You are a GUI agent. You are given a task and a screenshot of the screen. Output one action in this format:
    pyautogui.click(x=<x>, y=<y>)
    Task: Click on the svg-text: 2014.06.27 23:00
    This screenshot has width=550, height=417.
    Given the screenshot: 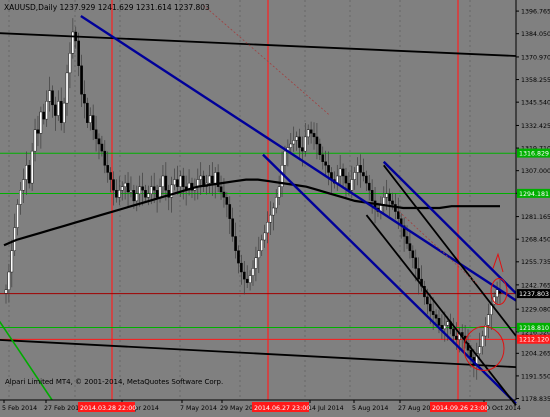 What is the action you would take?
    pyautogui.click(x=282, y=408)
    